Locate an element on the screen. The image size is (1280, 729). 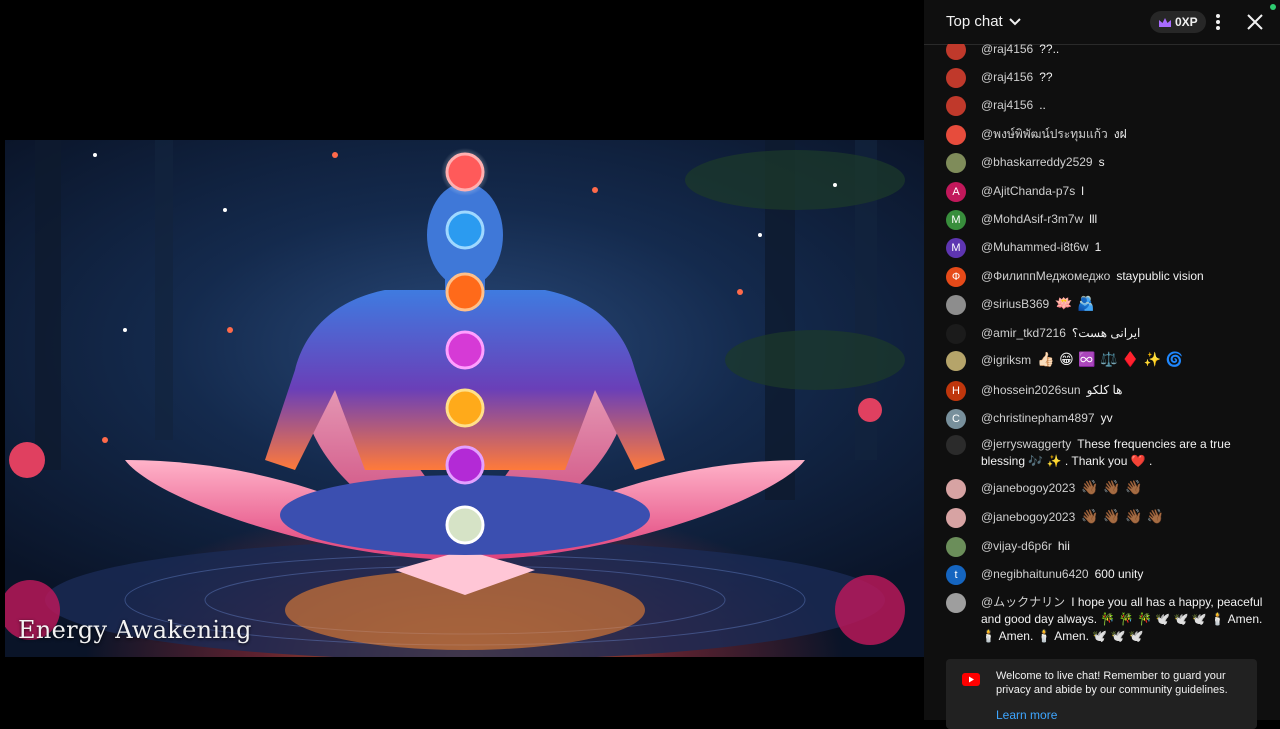
message-text: ?? is located at coordinates (1046, 77).